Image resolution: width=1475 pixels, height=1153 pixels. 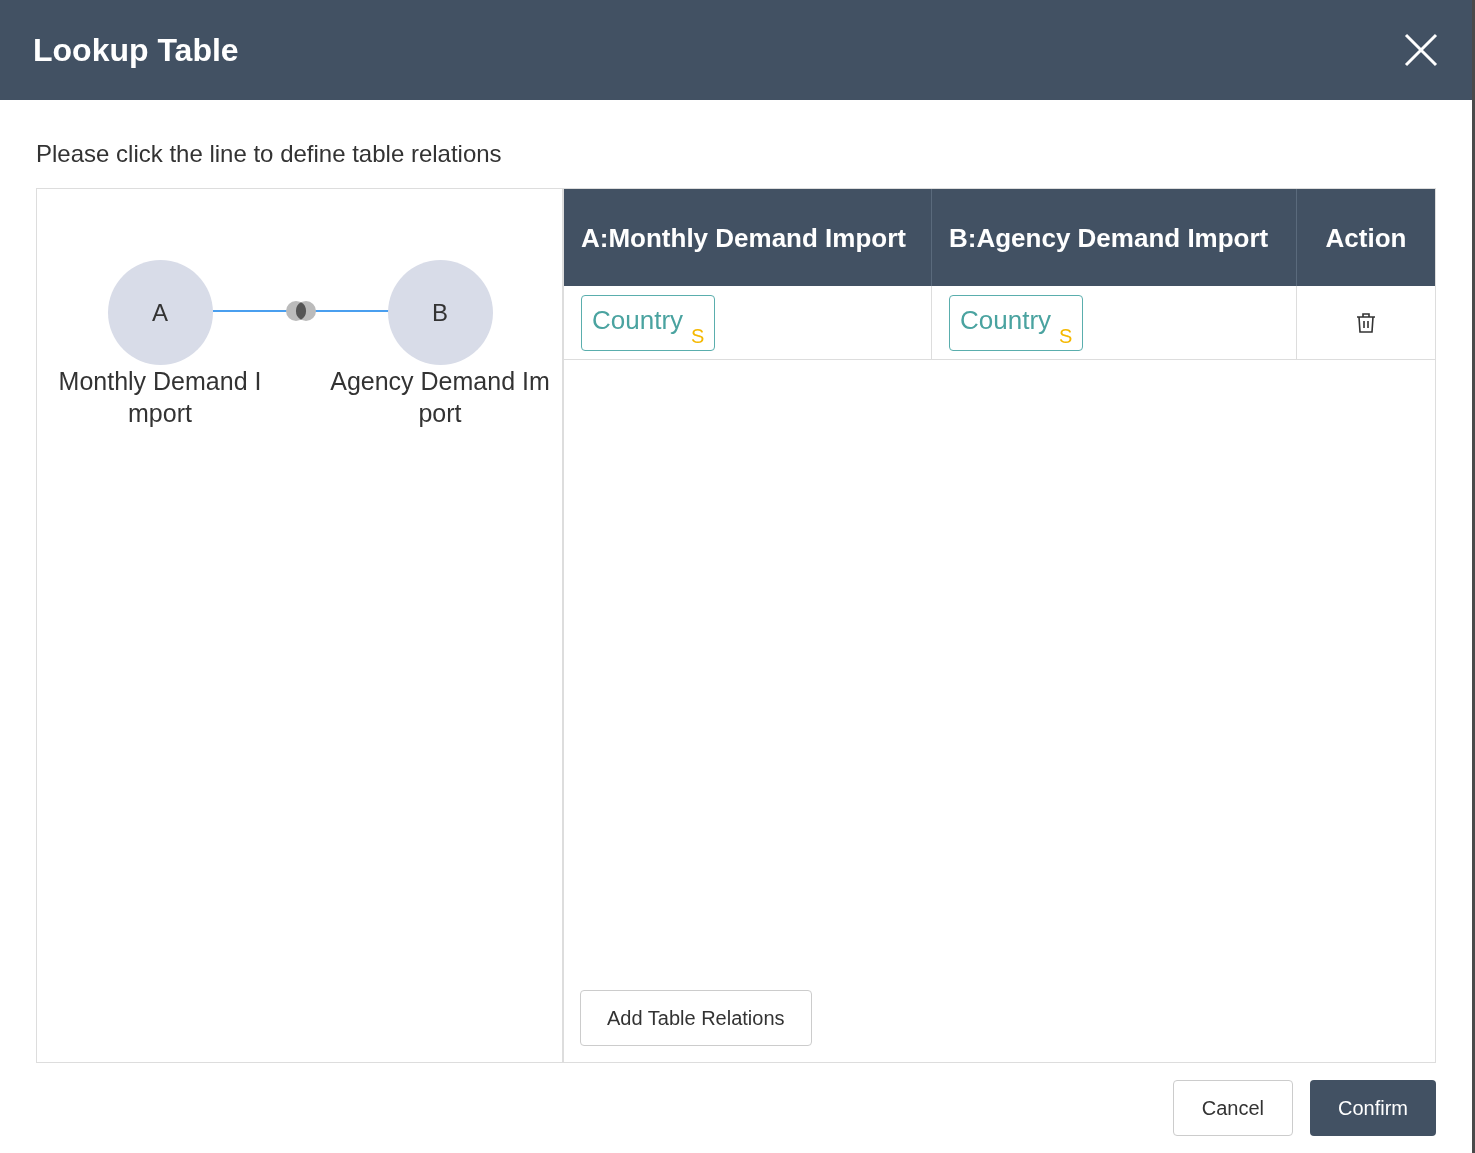 I want to click on column-header: A:Monthly Demand Import, so click(x=743, y=238).